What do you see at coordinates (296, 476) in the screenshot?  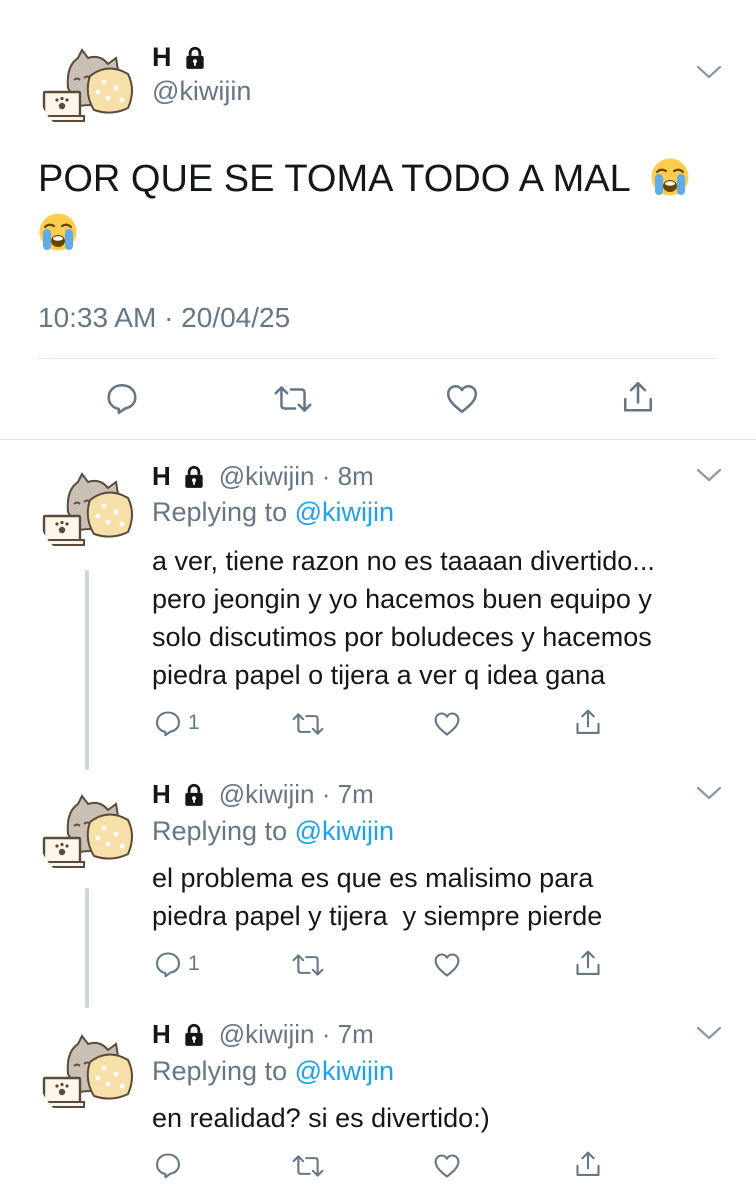 I see `handle-time: @kiwijin · 8m` at bounding box center [296, 476].